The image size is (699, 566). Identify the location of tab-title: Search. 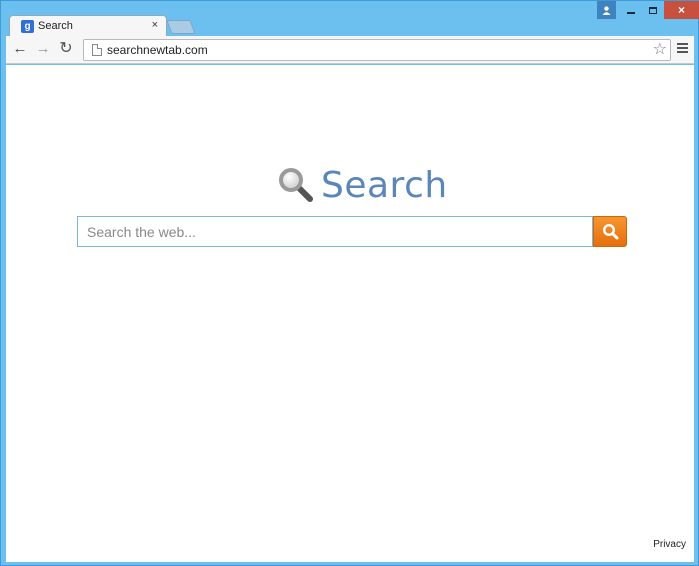
(55, 26).